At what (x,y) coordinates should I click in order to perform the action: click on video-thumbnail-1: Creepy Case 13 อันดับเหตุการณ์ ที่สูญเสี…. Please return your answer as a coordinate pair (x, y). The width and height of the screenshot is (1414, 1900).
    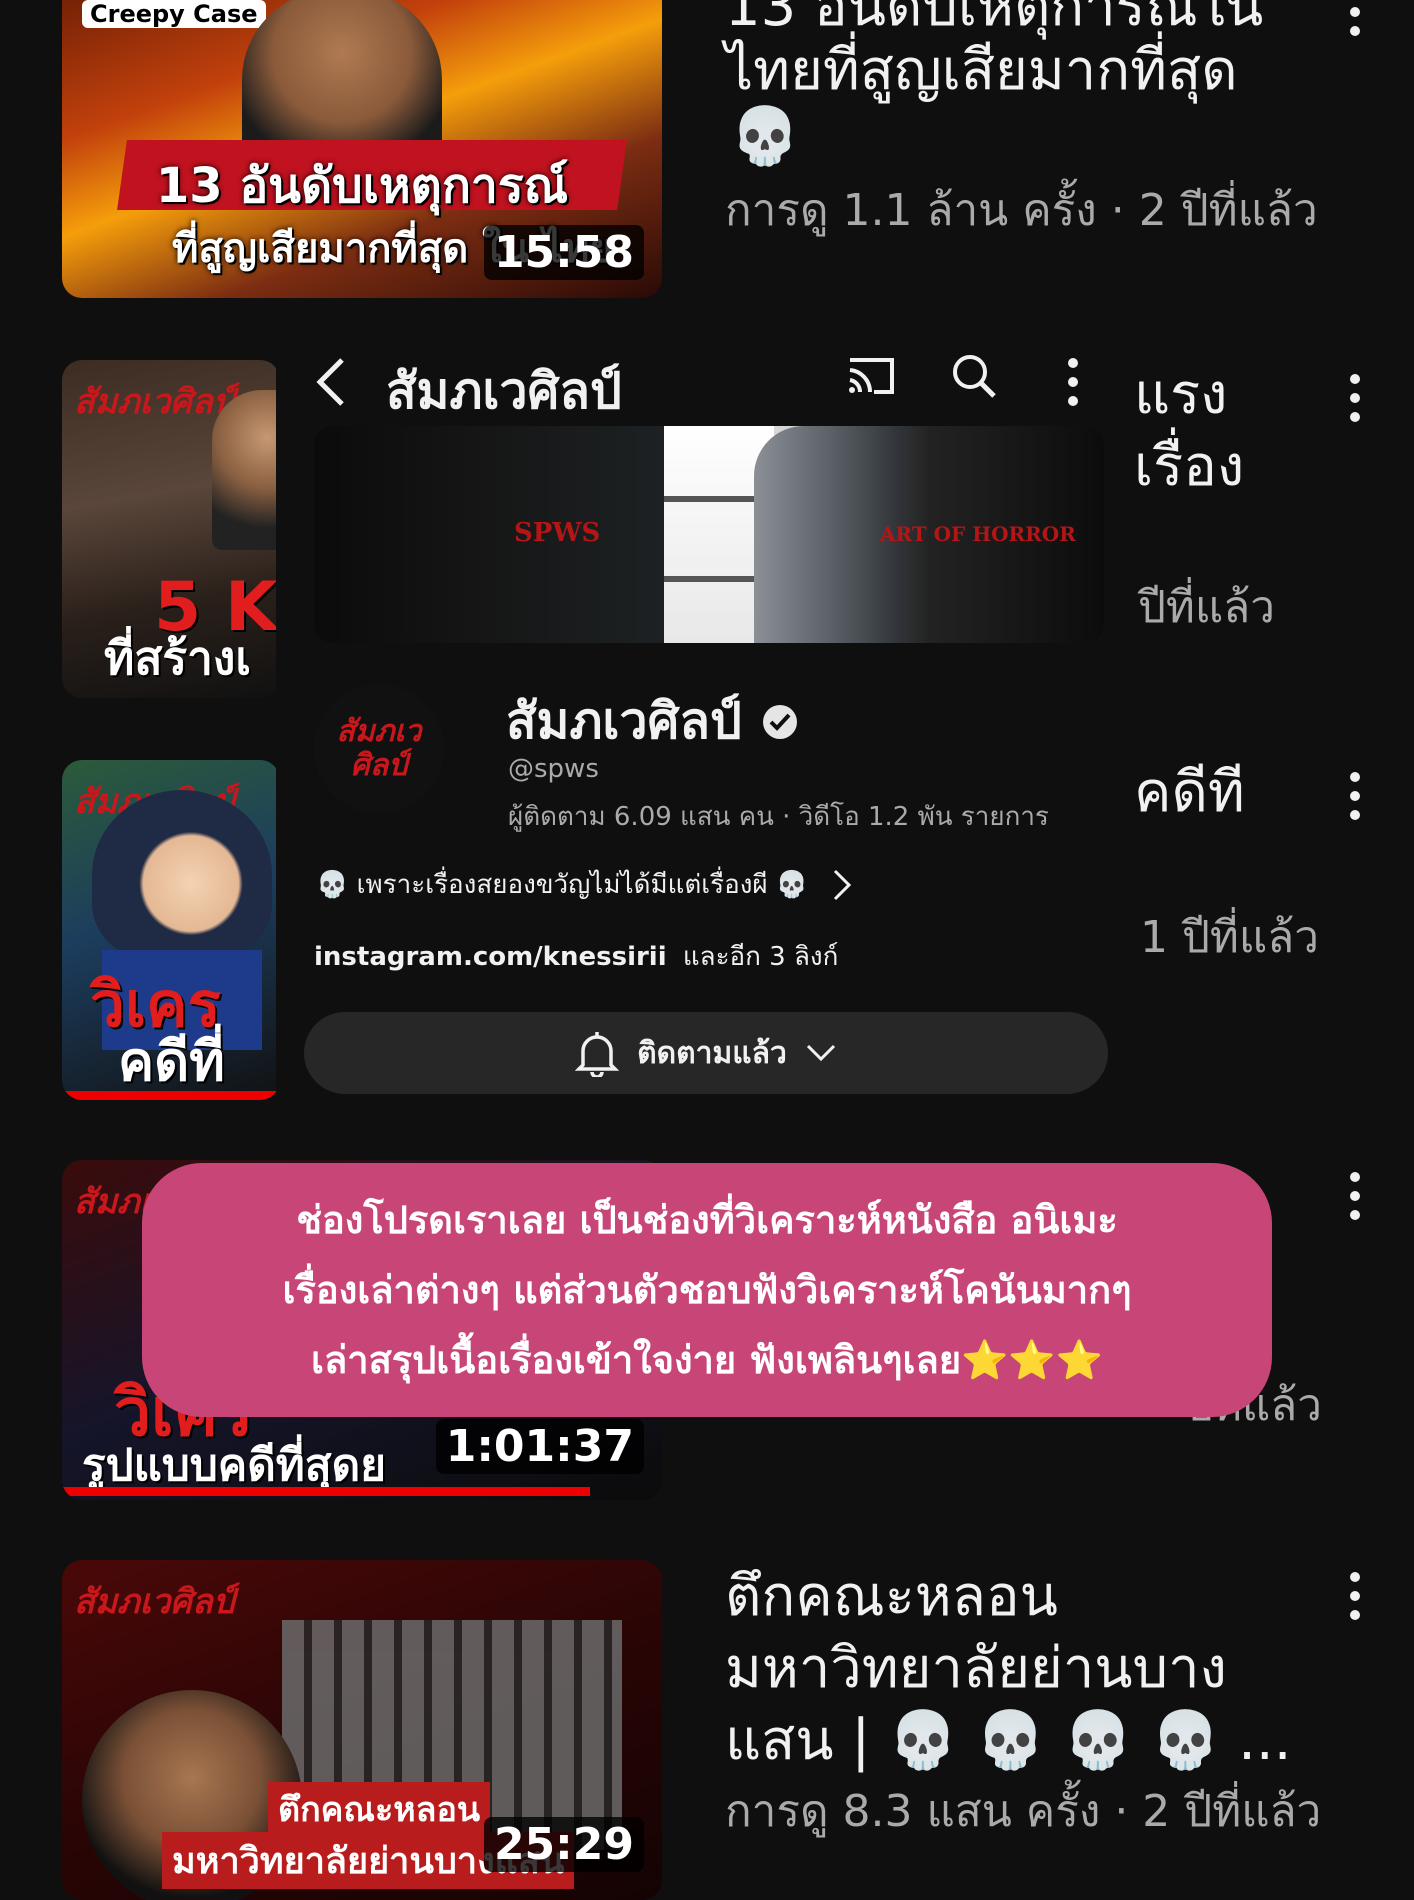
    Looking at the image, I should click on (362, 149).